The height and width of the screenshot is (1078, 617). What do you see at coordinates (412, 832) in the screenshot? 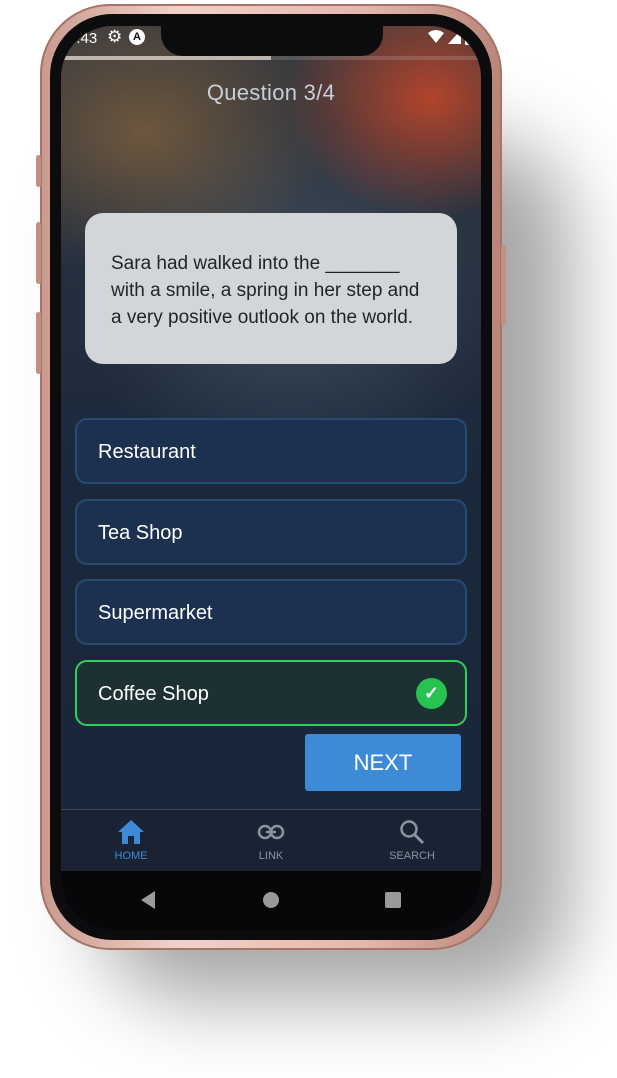
I see `search-icon` at bounding box center [412, 832].